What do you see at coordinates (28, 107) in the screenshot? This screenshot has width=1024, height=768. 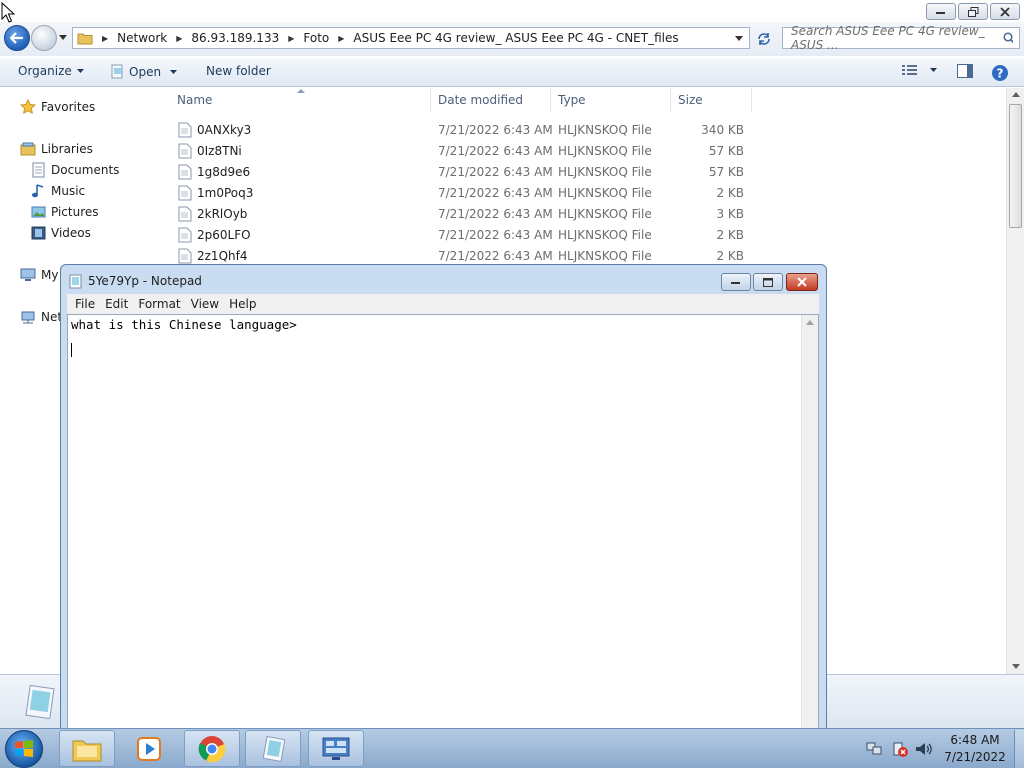 I see `star-icon` at bounding box center [28, 107].